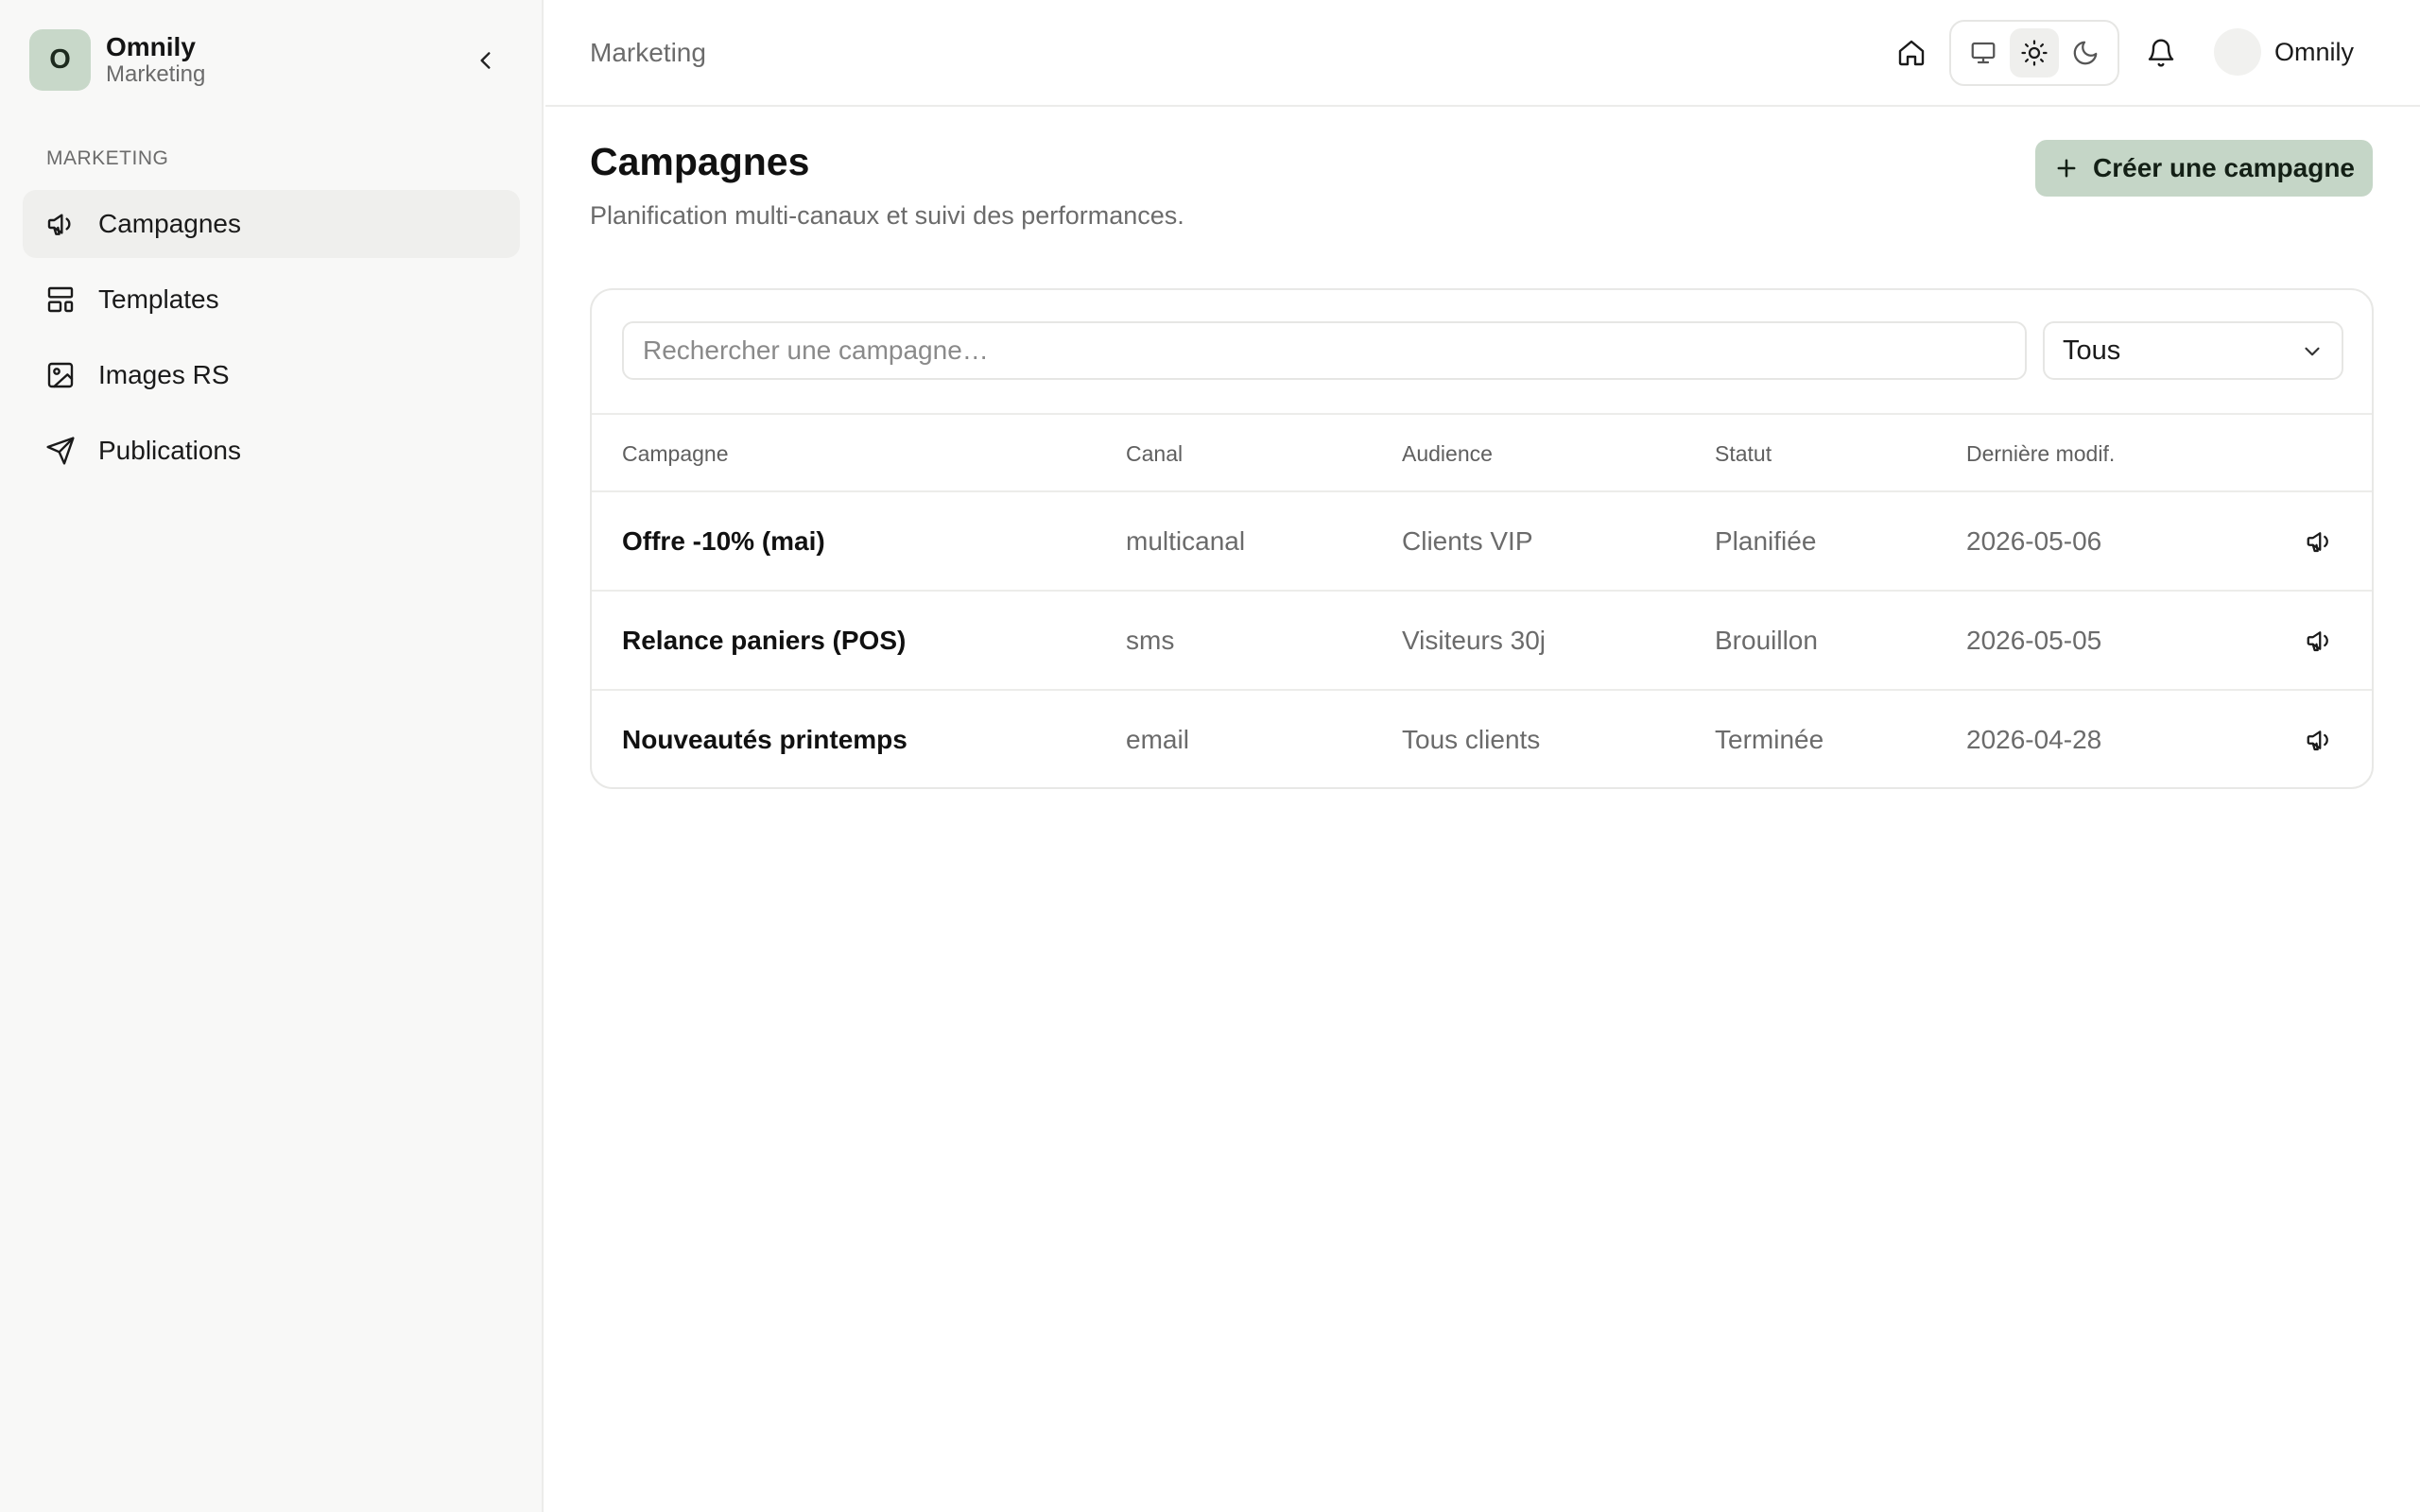  Describe the element at coordinates (2238, 52) in the screenshot. I see `avatar` at that location.